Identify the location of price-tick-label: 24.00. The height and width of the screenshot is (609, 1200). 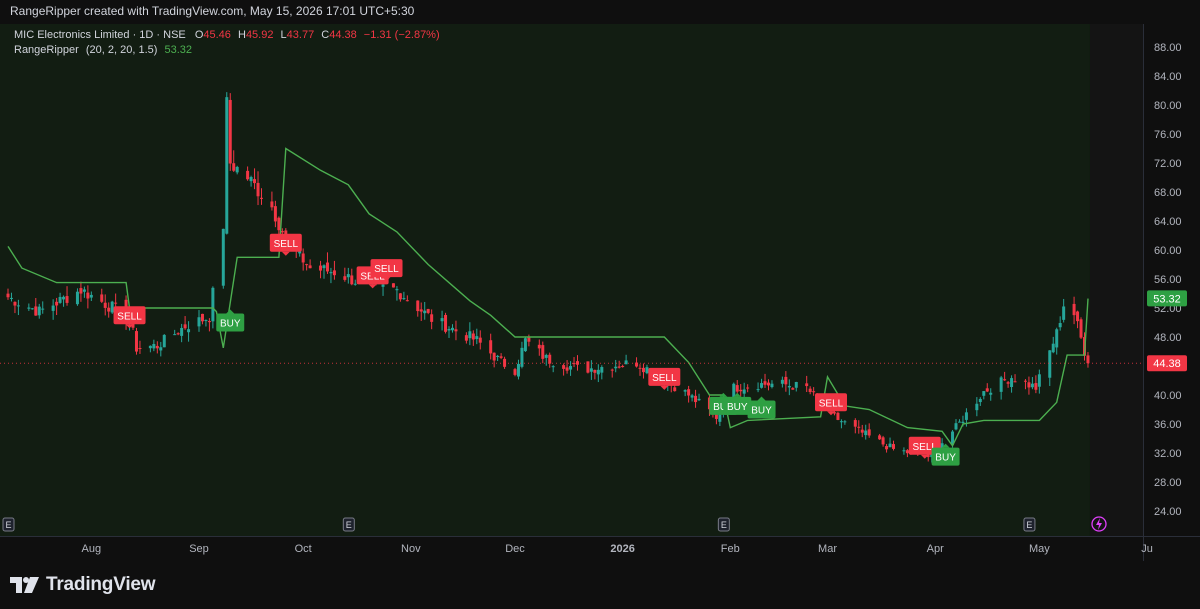
(1168, 512).